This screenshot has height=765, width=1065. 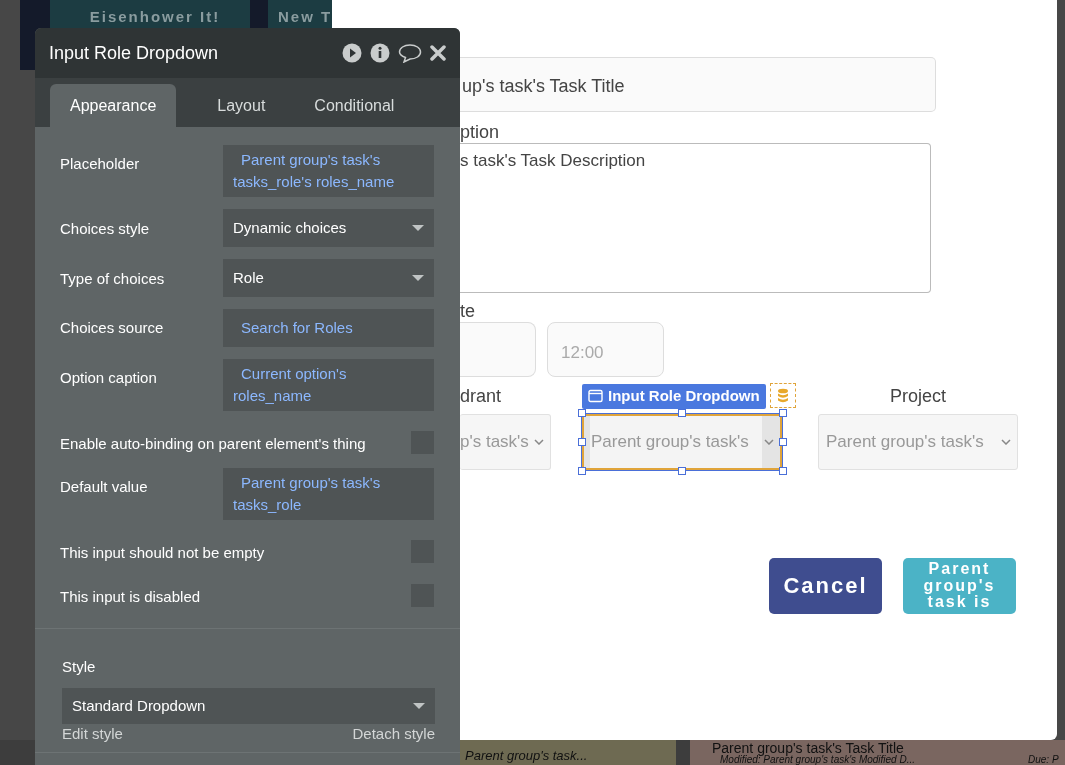 What do you see at coordinates (698, 84) in the screenshot?
I see `title-input: up's task's Task Title` at bounding box center [698, 84].